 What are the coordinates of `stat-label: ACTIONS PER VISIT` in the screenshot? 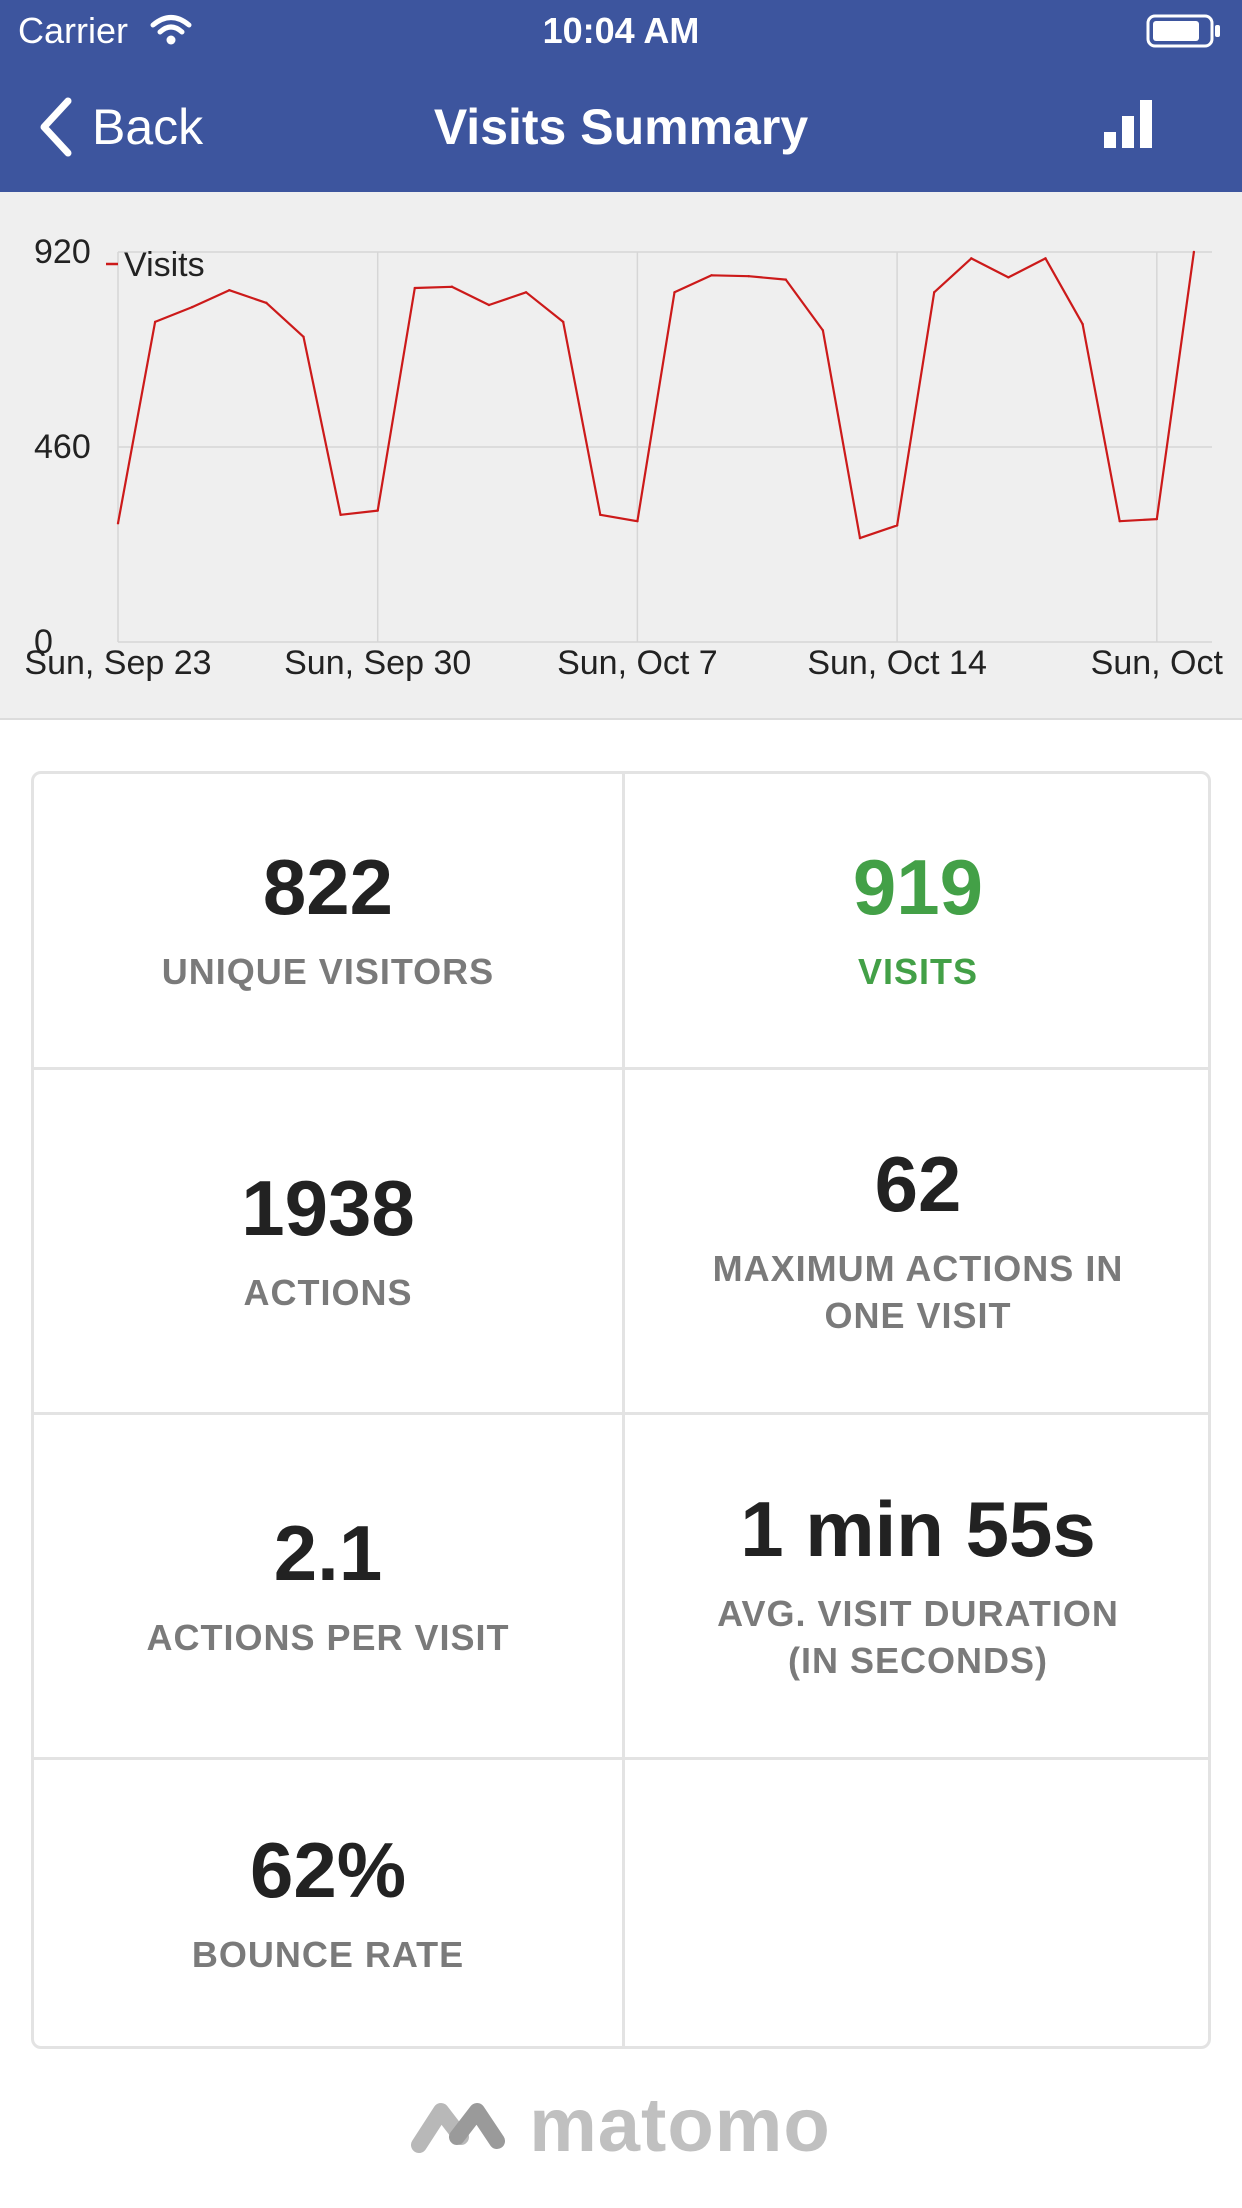 It's located at (328, 1637).